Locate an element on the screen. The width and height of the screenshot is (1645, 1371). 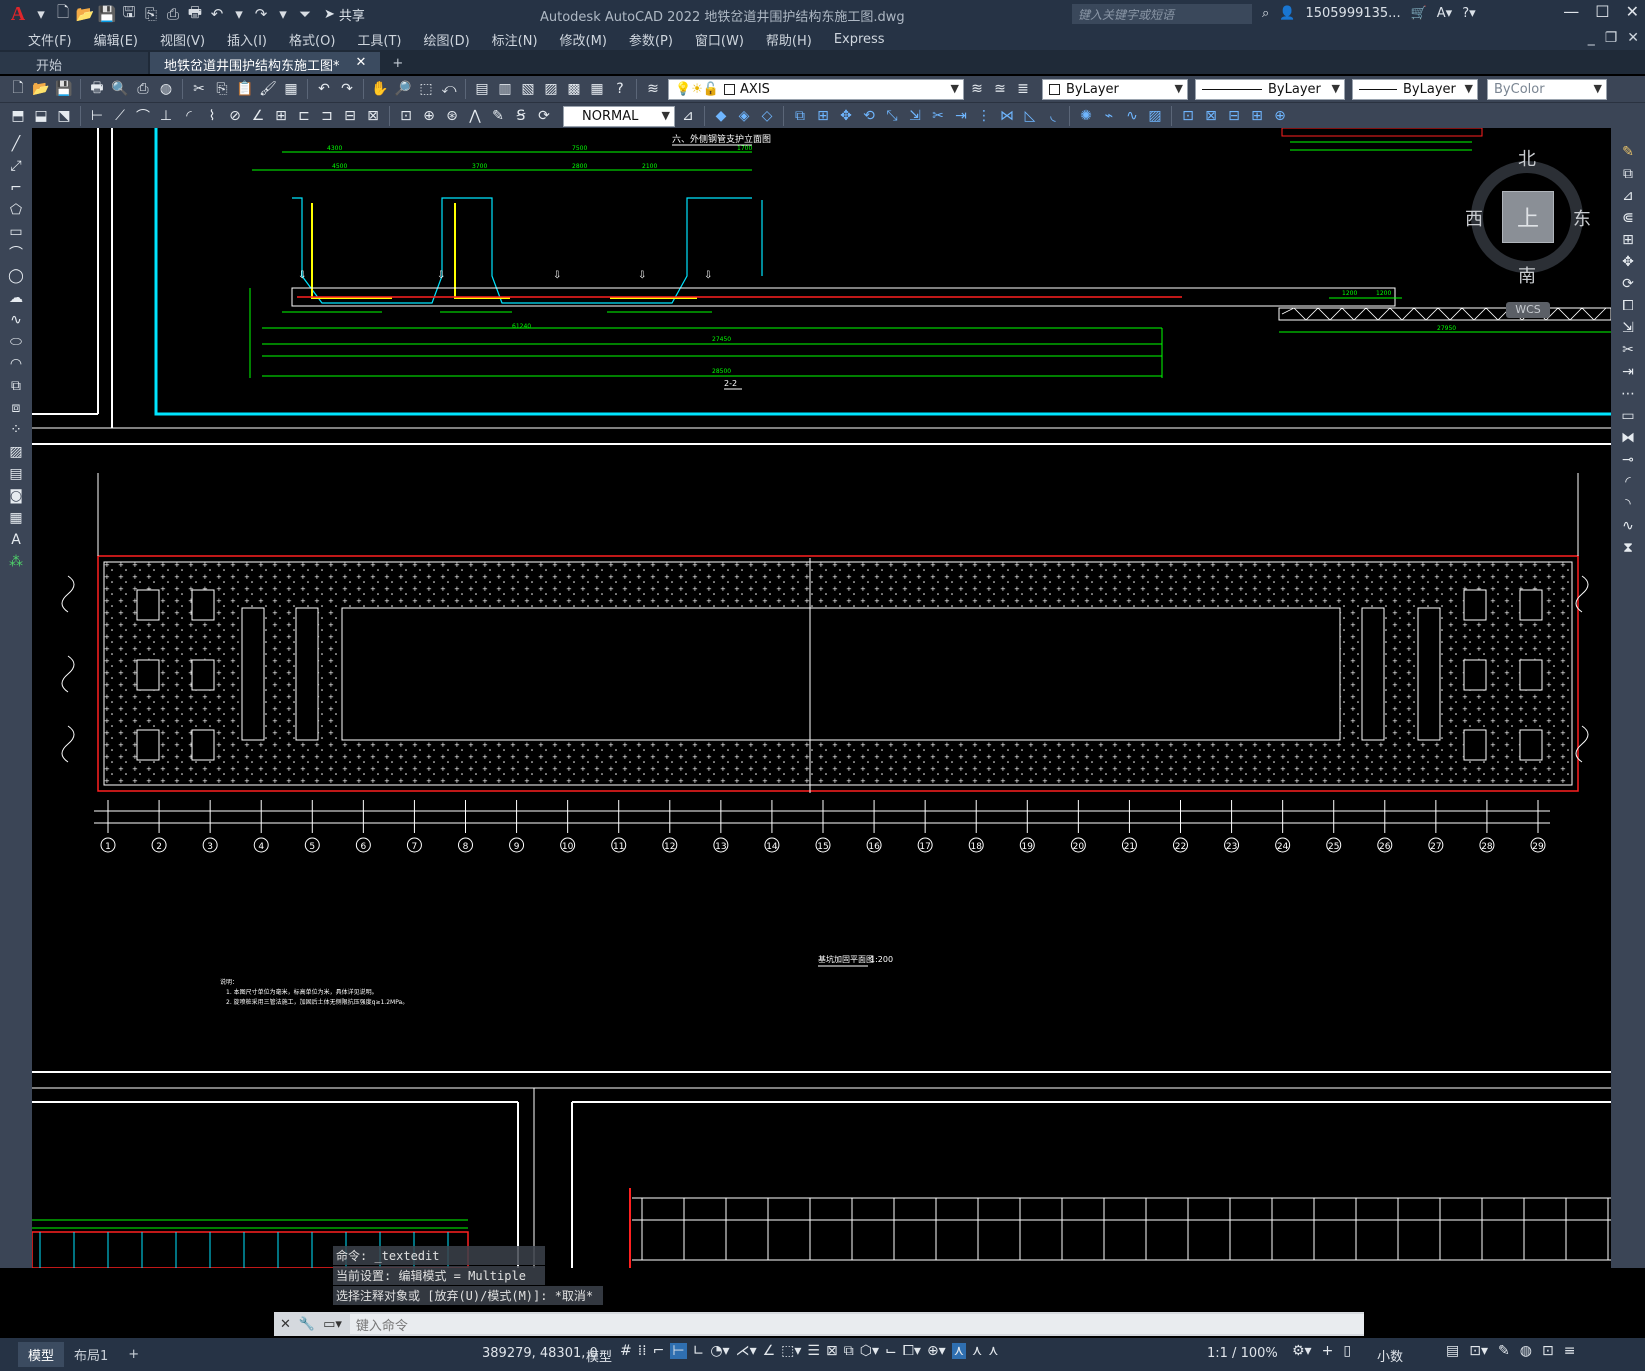
menu-format: 格式(O) is located at coordinates (312, 39).